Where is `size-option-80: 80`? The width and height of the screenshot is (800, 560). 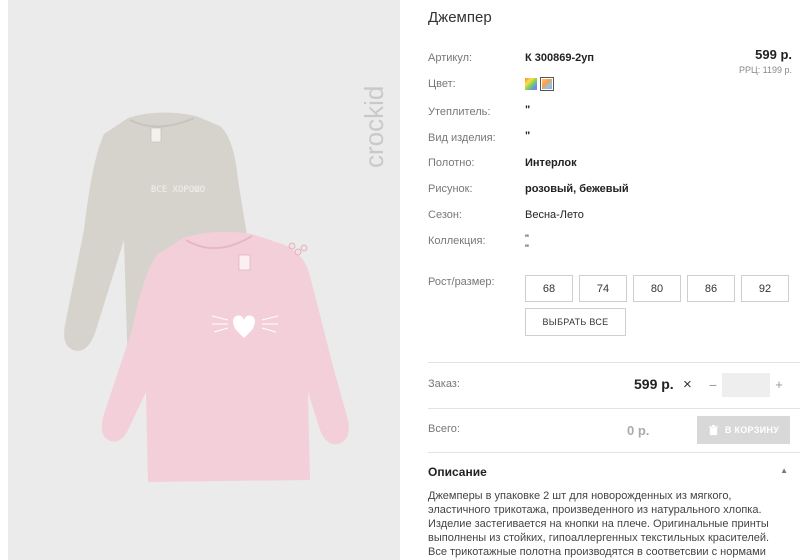 size-option-80: 80 is located at coordinates (657, 288).